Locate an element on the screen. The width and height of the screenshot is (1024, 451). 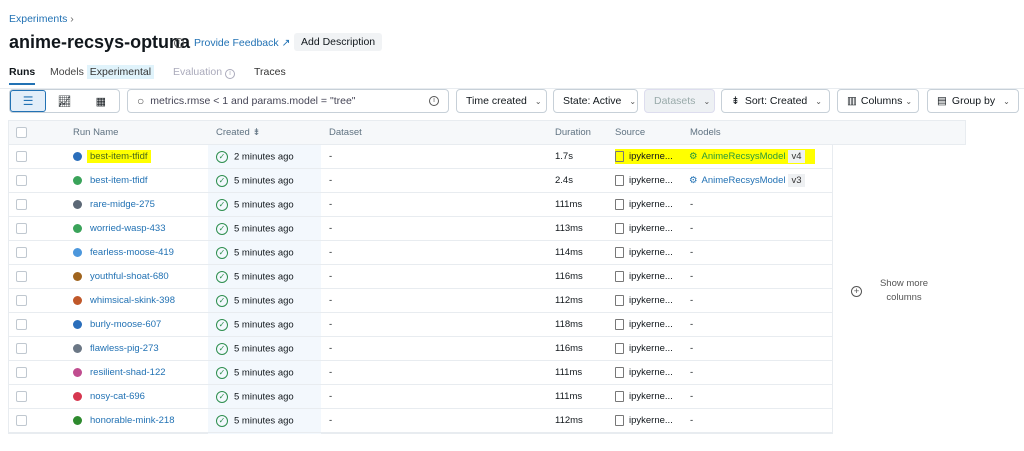
header-run-name: Run Name is located at coordinates (95, 132).